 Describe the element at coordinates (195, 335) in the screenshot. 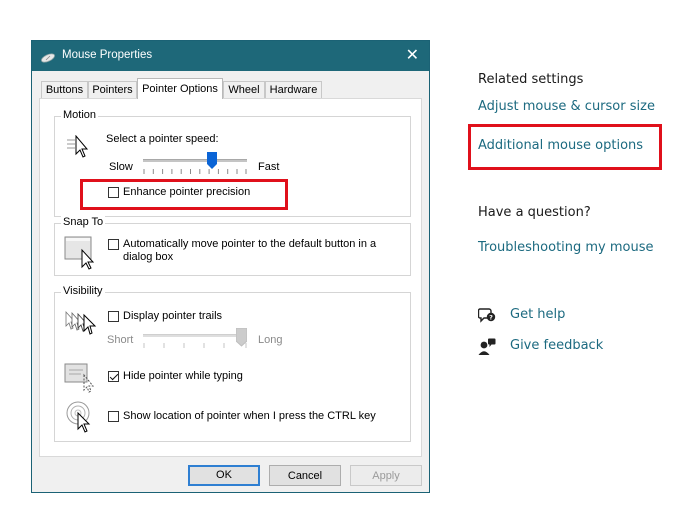

I see `trails-slider-track` at that location.